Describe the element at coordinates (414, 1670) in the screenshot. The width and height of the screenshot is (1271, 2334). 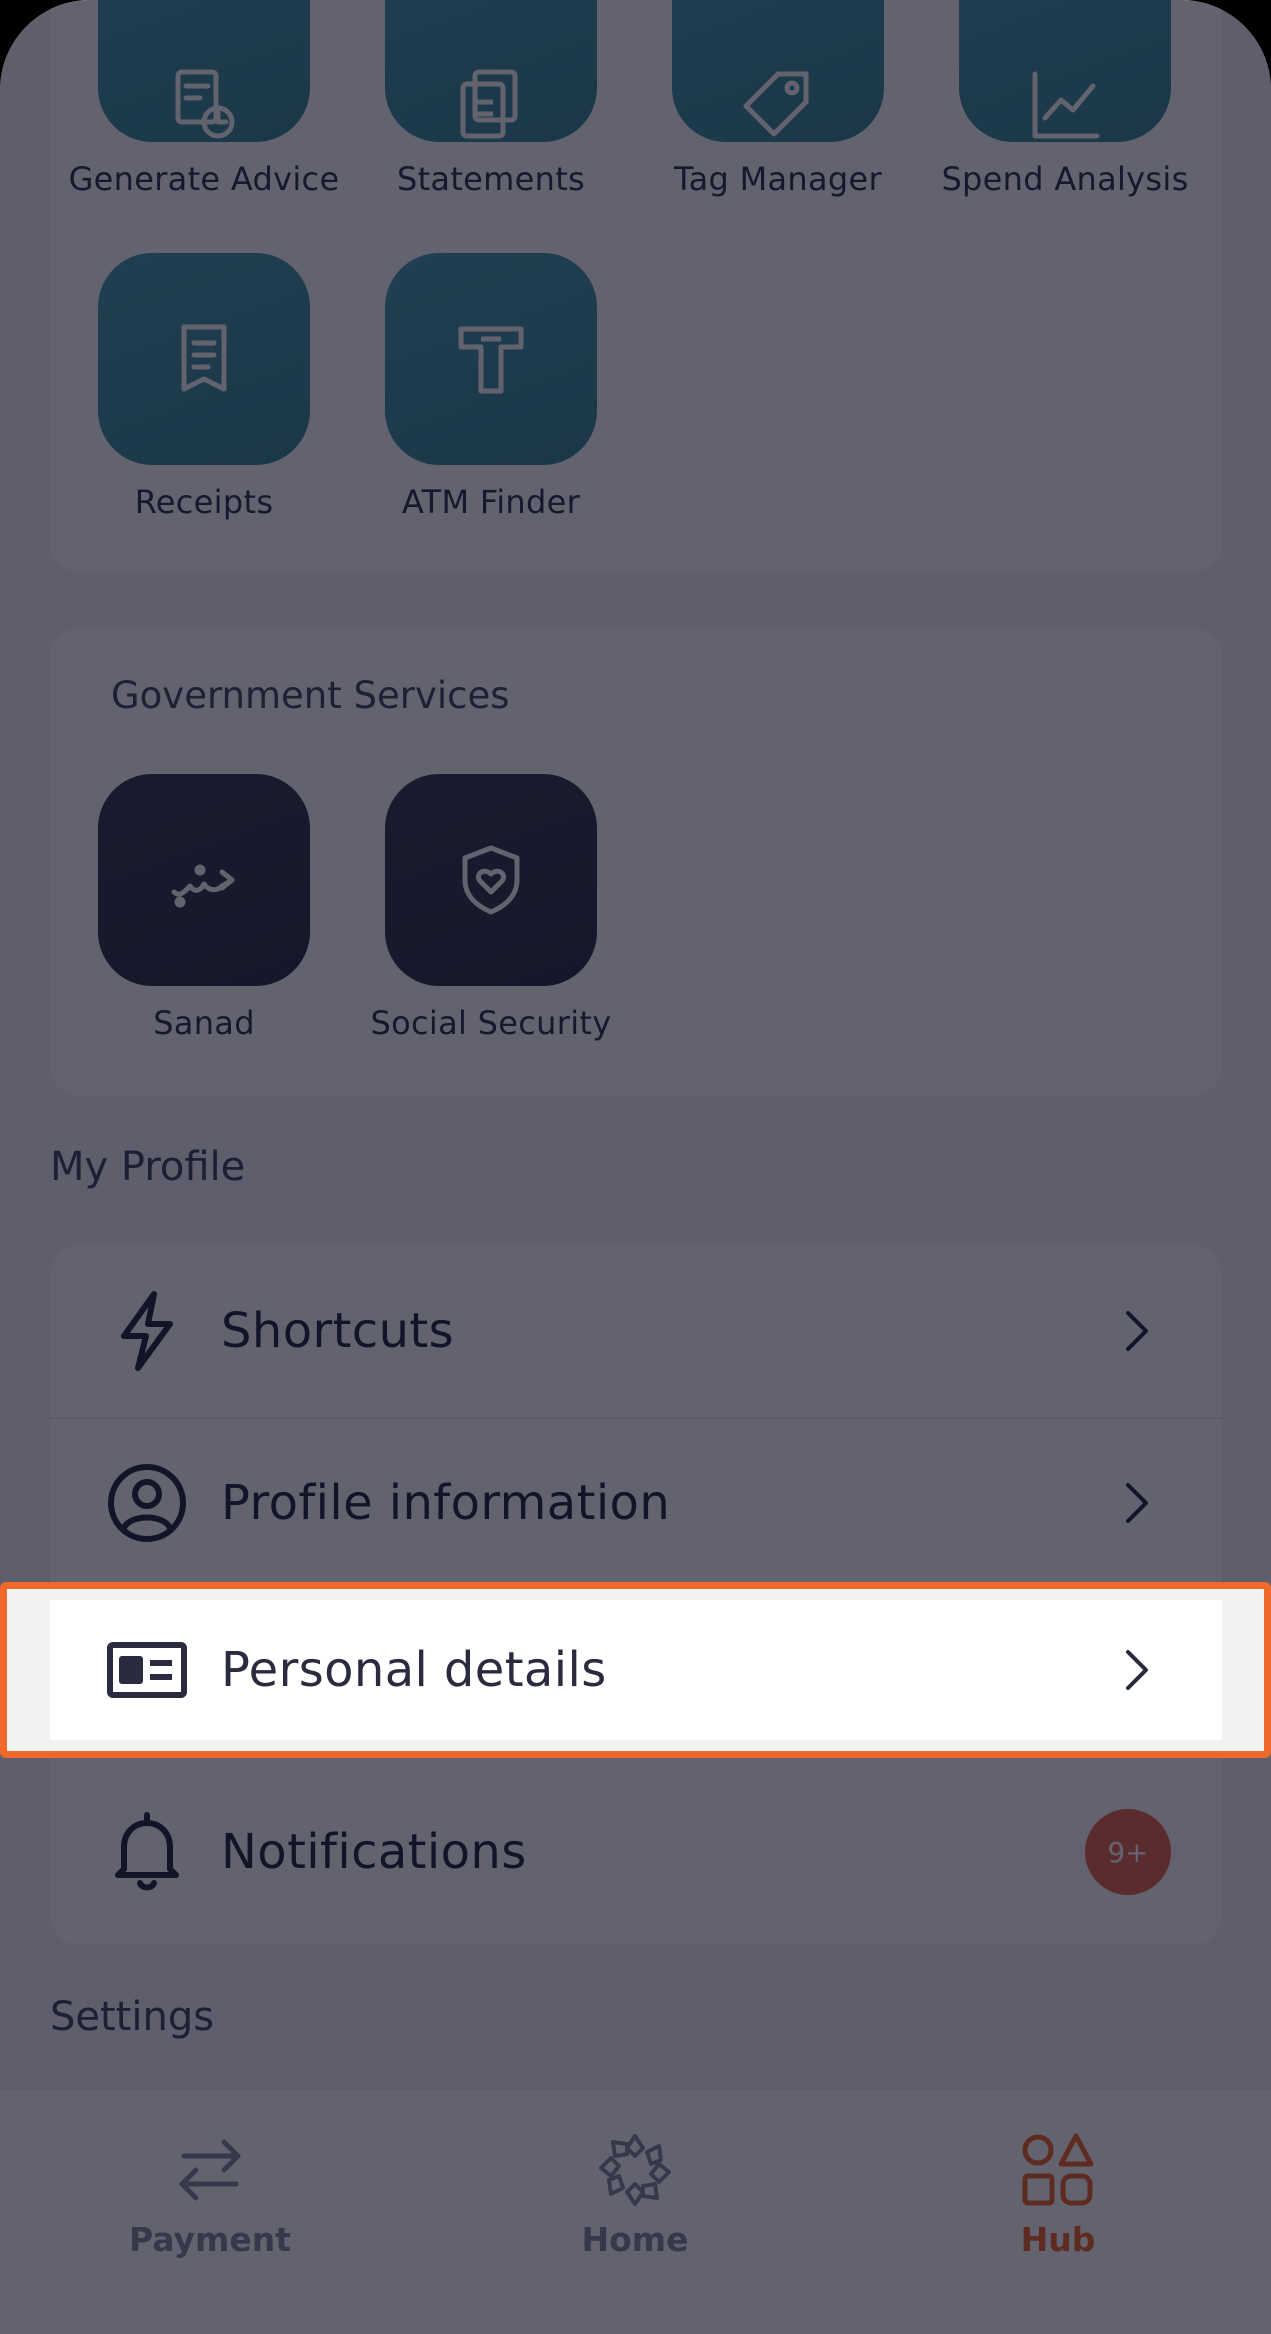
I see `row-label: Personal details` at that location.